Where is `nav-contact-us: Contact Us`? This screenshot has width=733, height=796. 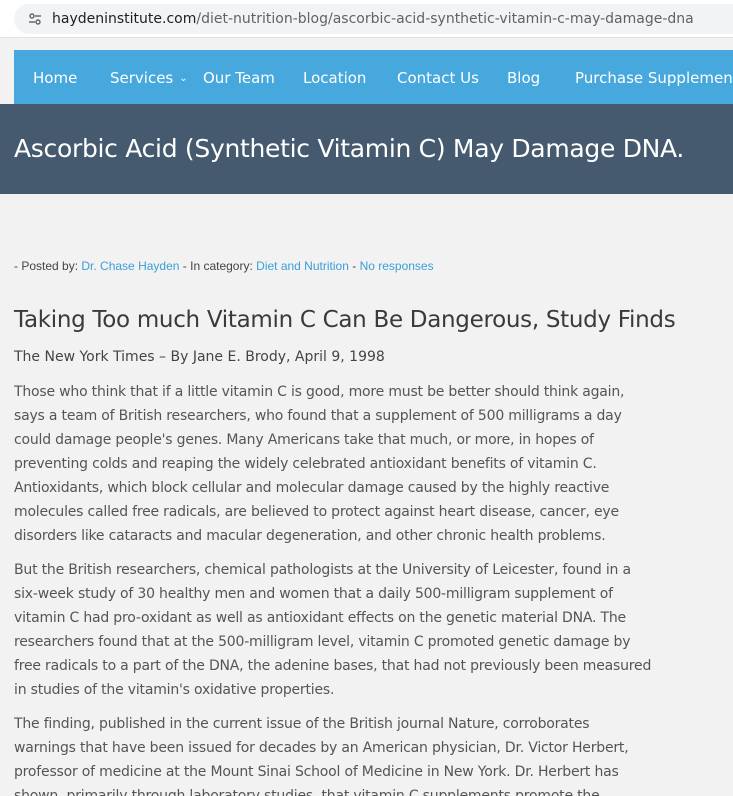 nav-contact-us: Contact Us is located at coordinates (438, 78).